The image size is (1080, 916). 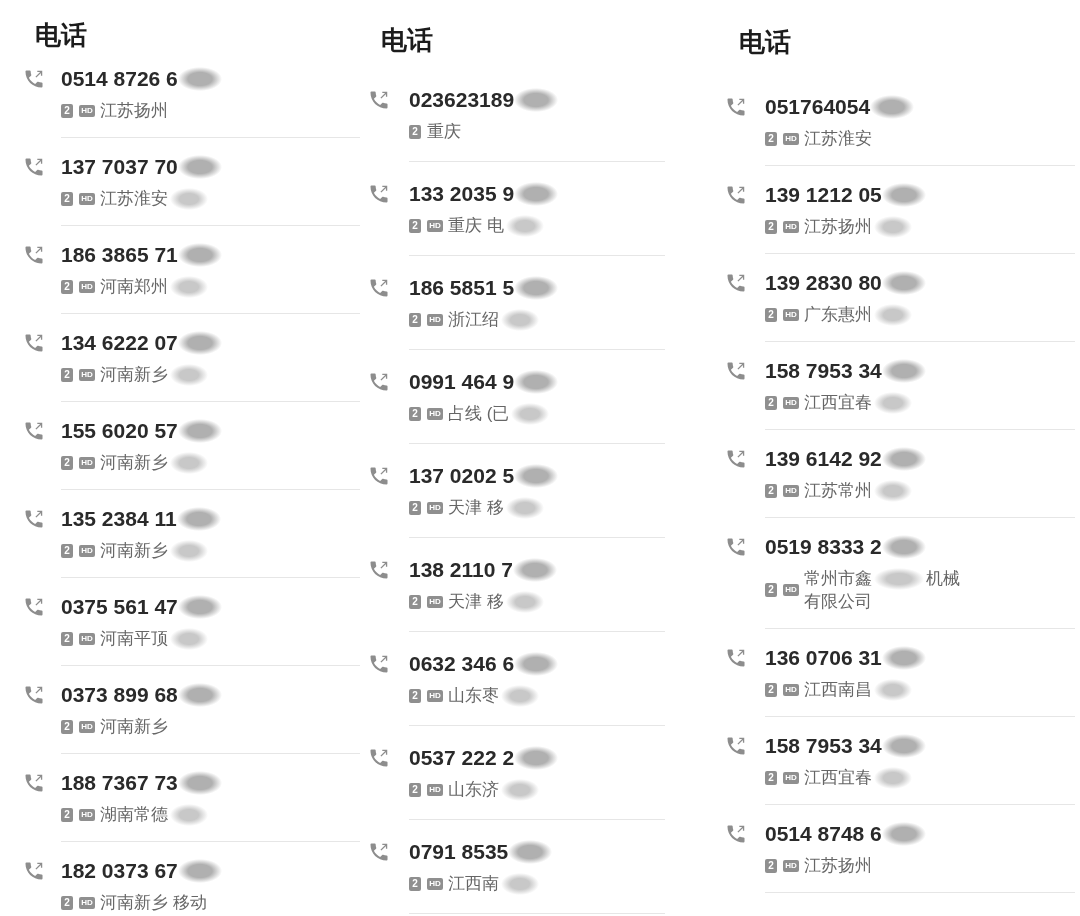 What do you see at coordinates (462, 664) in the screenshot?
I see `phone-number: 0632 346 6` at bounding box center [462, 664].